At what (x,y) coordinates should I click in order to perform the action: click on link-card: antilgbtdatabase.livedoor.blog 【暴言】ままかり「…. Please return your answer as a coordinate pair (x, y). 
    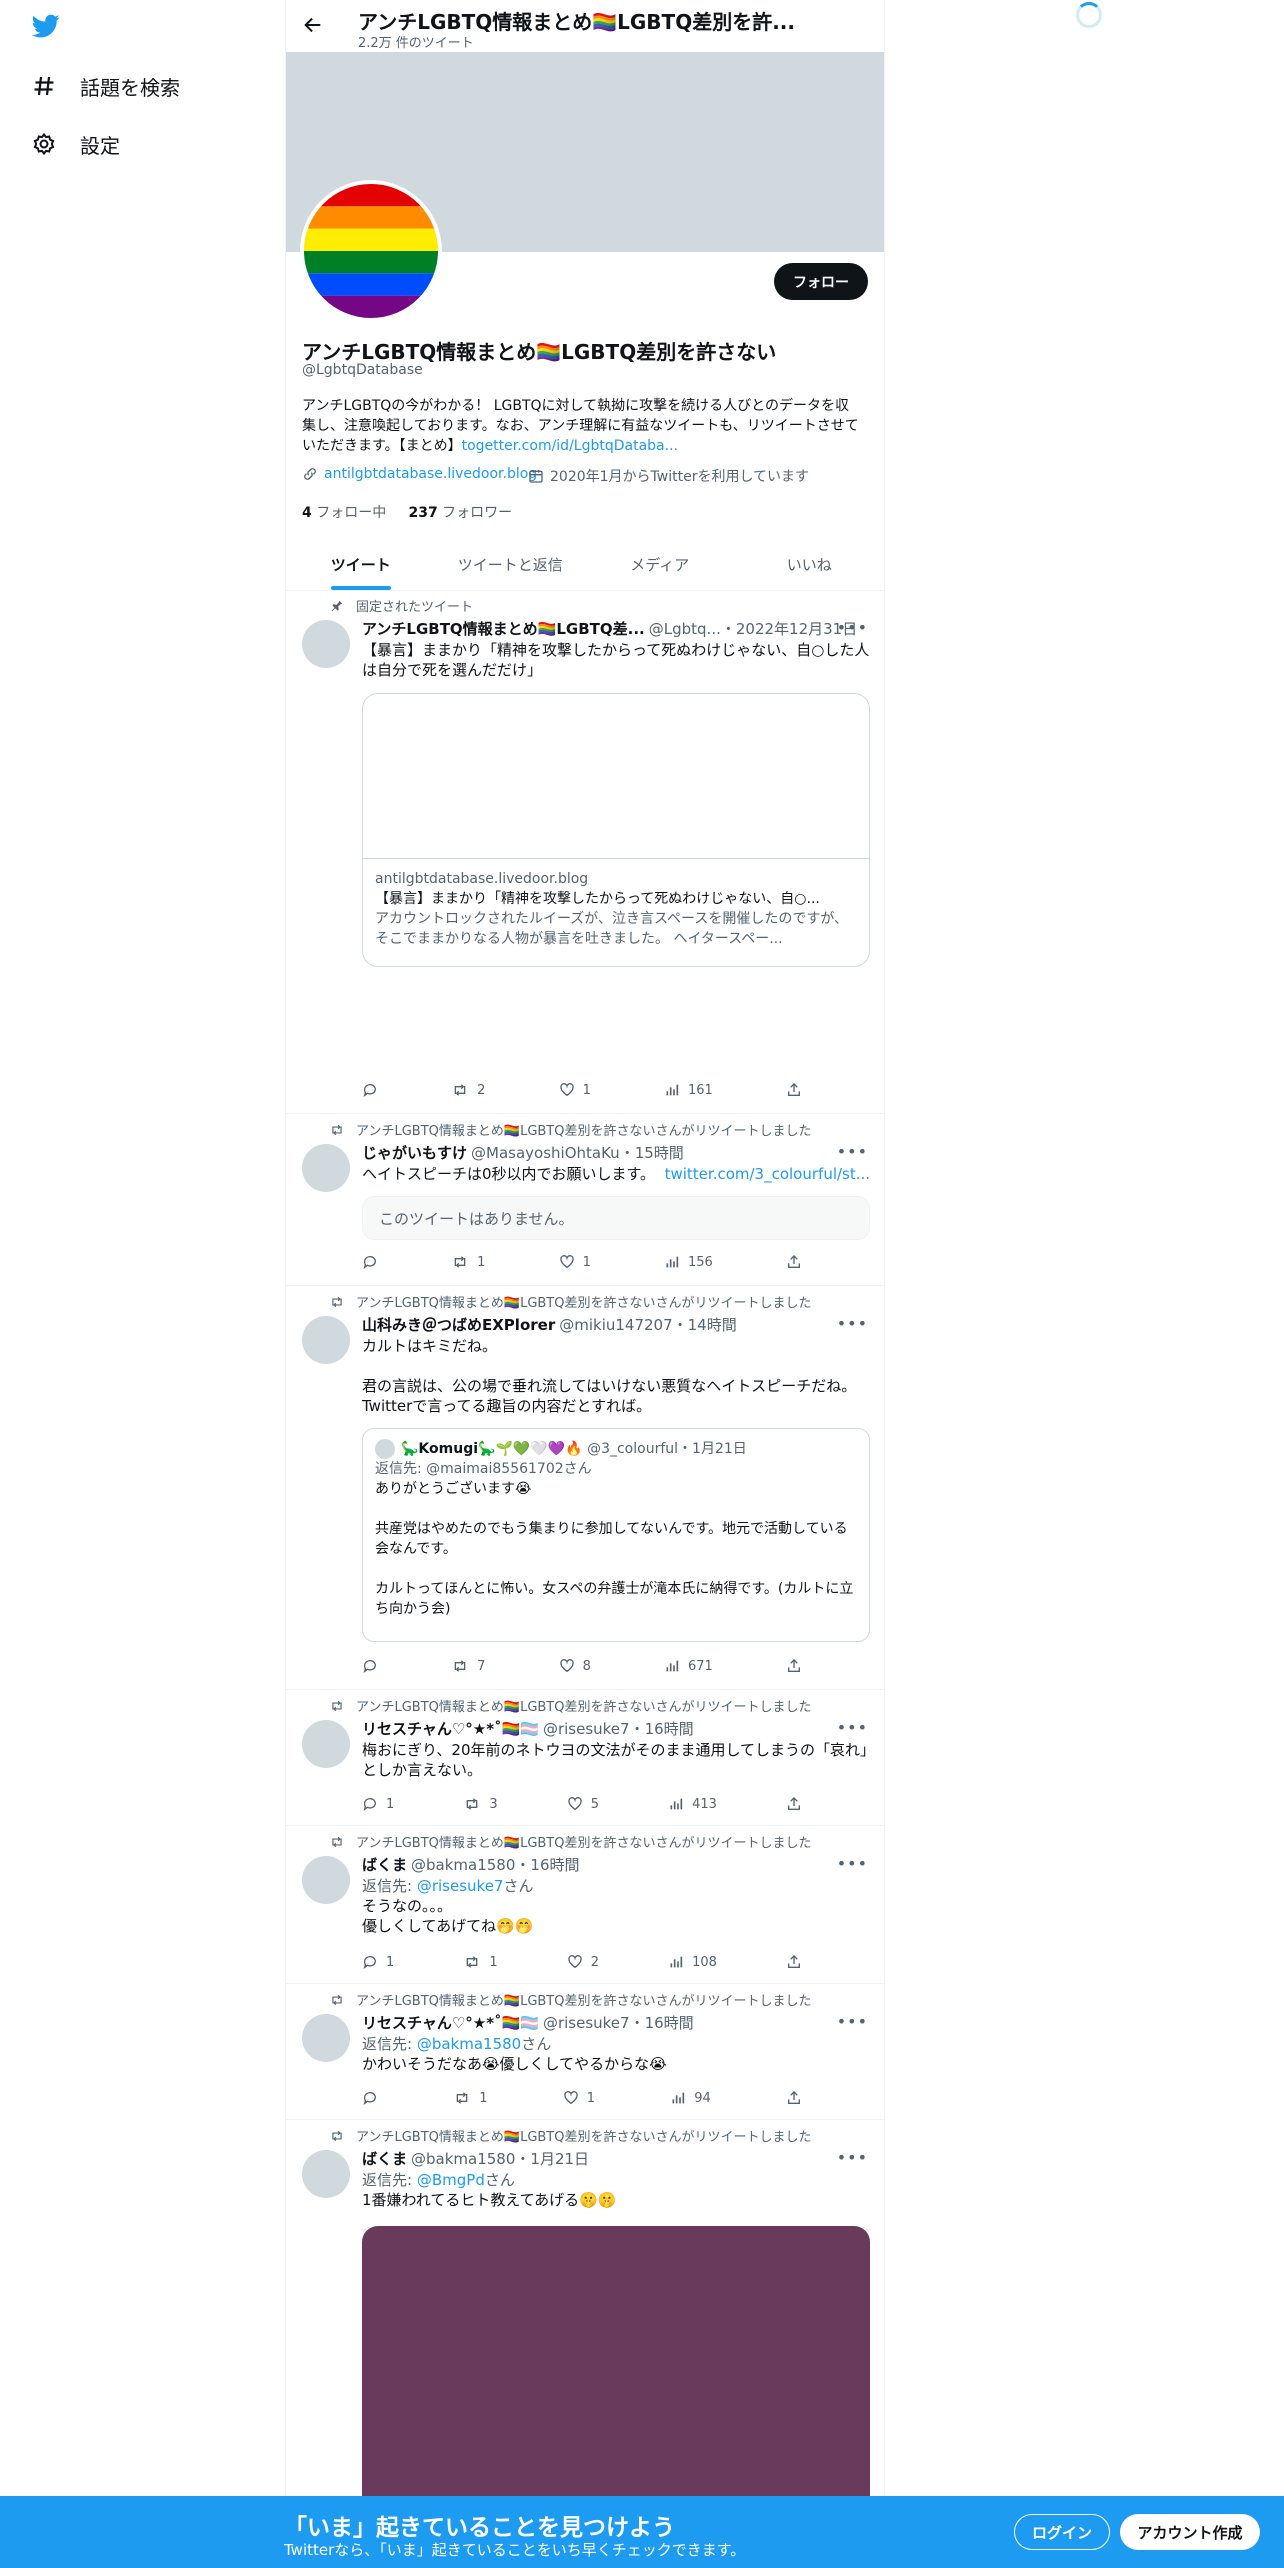
    Looking at the image, I should click on (616, 830).